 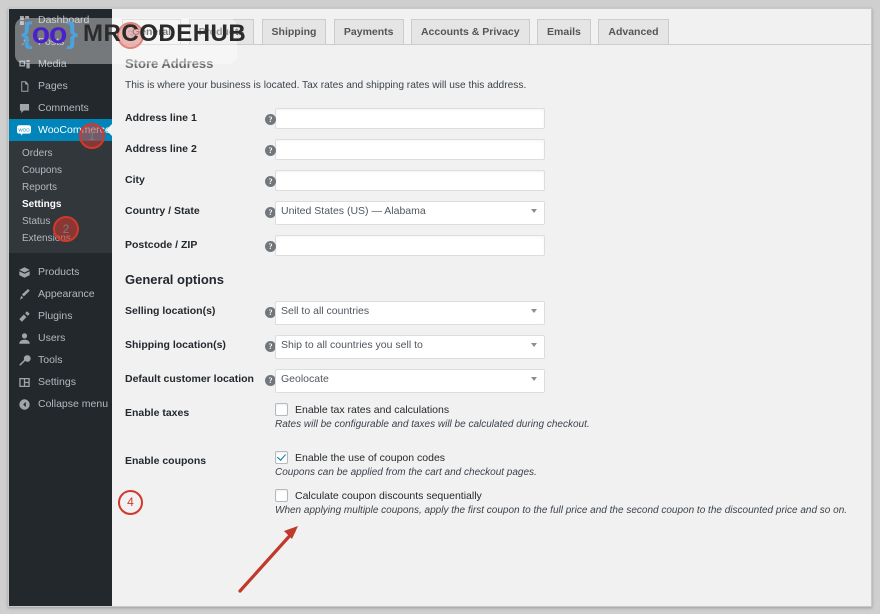 What do you see at coordinates (166, 461) in the screenshot?
I see `label-enable-coupons: Enable coupons` at bounding box center [166, 461].